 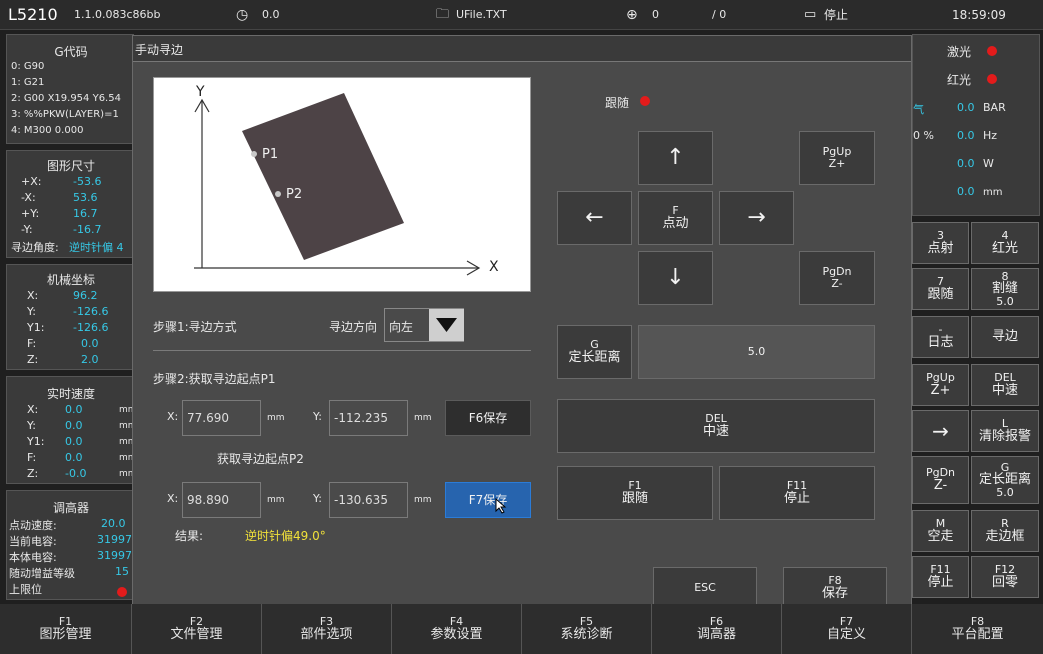 I want to click on workpiece-shape, so click(x=323, y=176).